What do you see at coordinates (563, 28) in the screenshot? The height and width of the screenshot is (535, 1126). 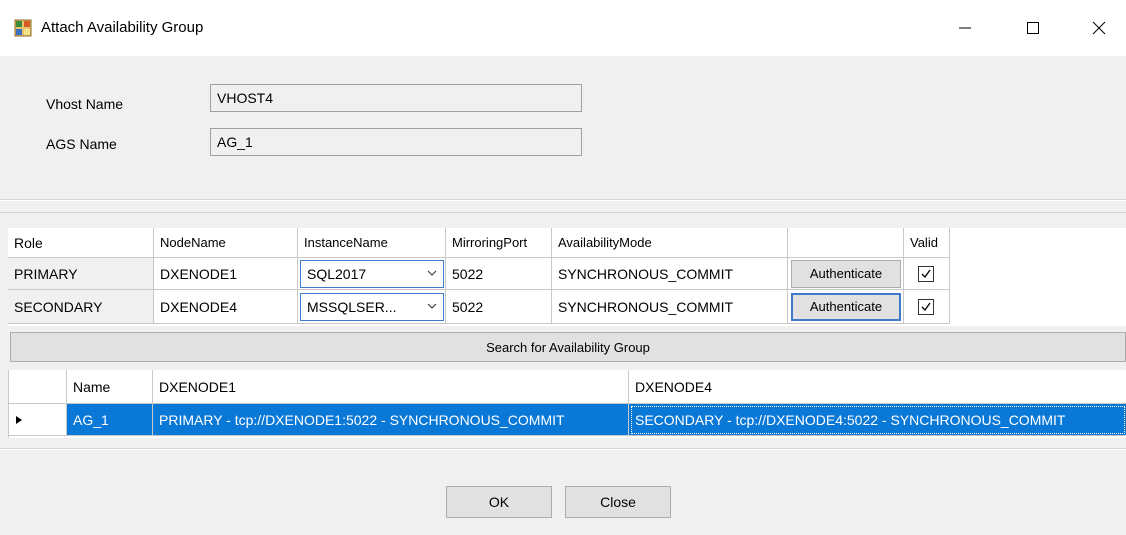 I see `title-bar: Attach Availability Group` at bounding box center [563, 28].